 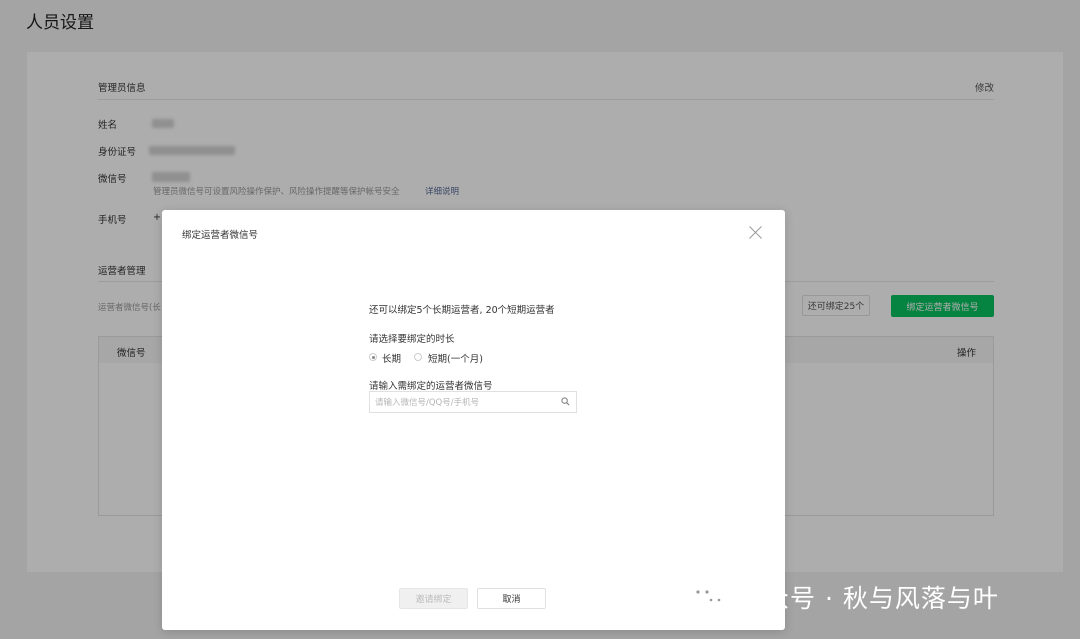 I want to click on search-icon, so click(x=565, y=401).